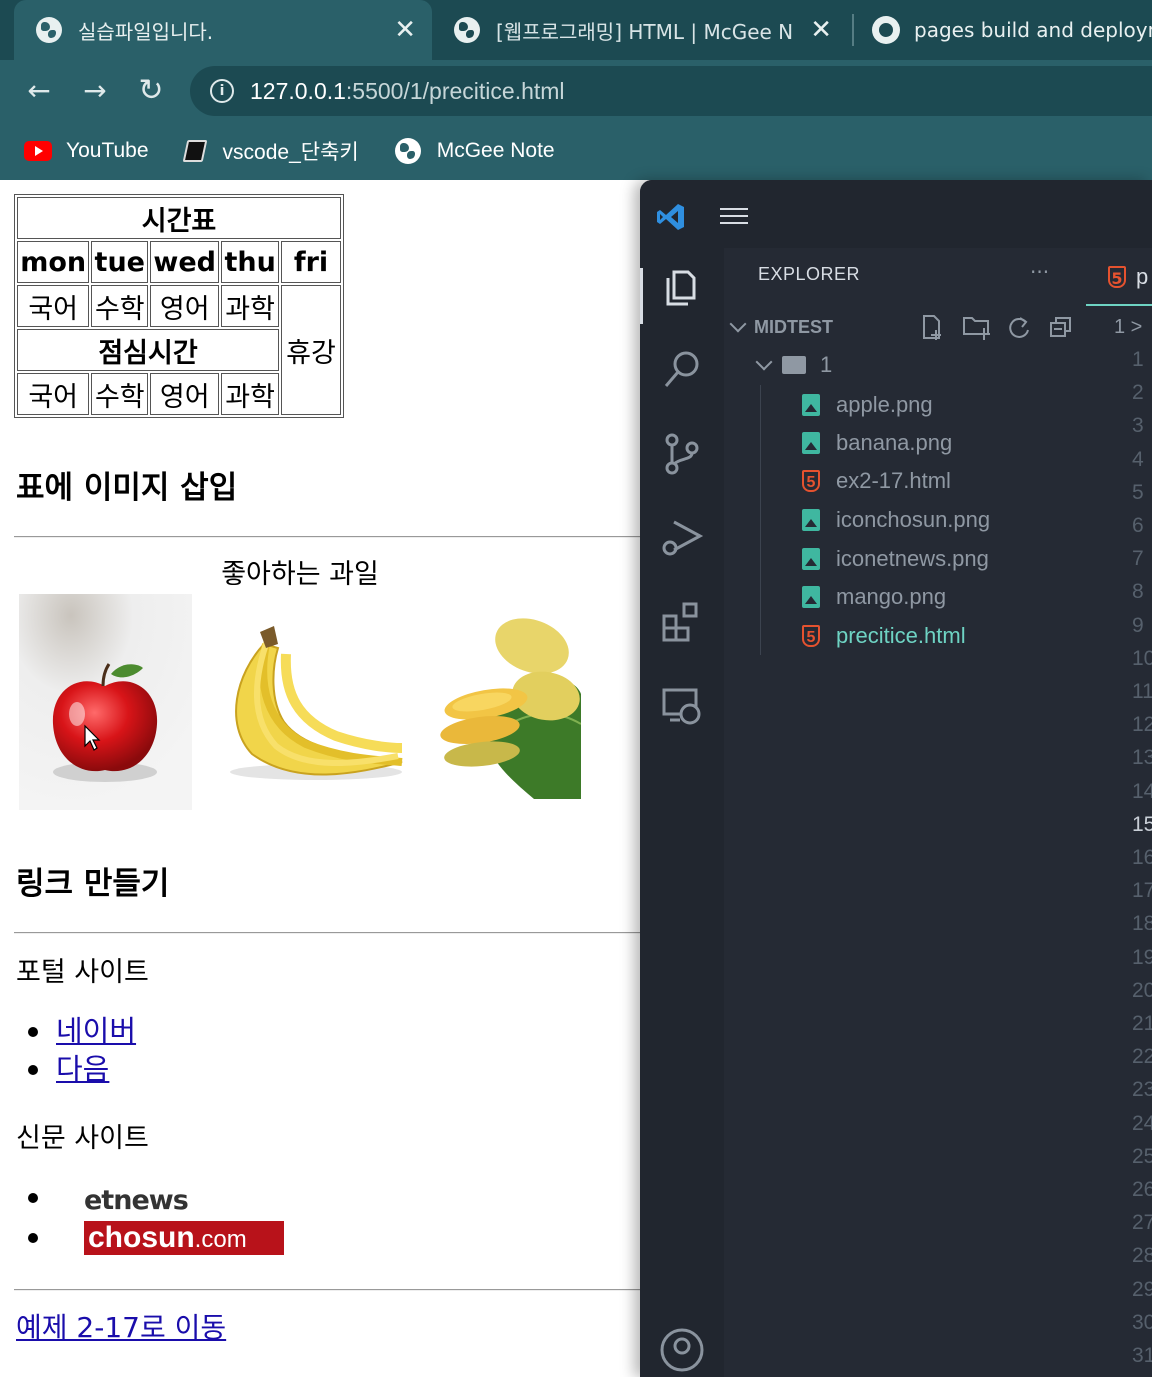  I want to click on subject-cell: 영어, so click(185, 394).